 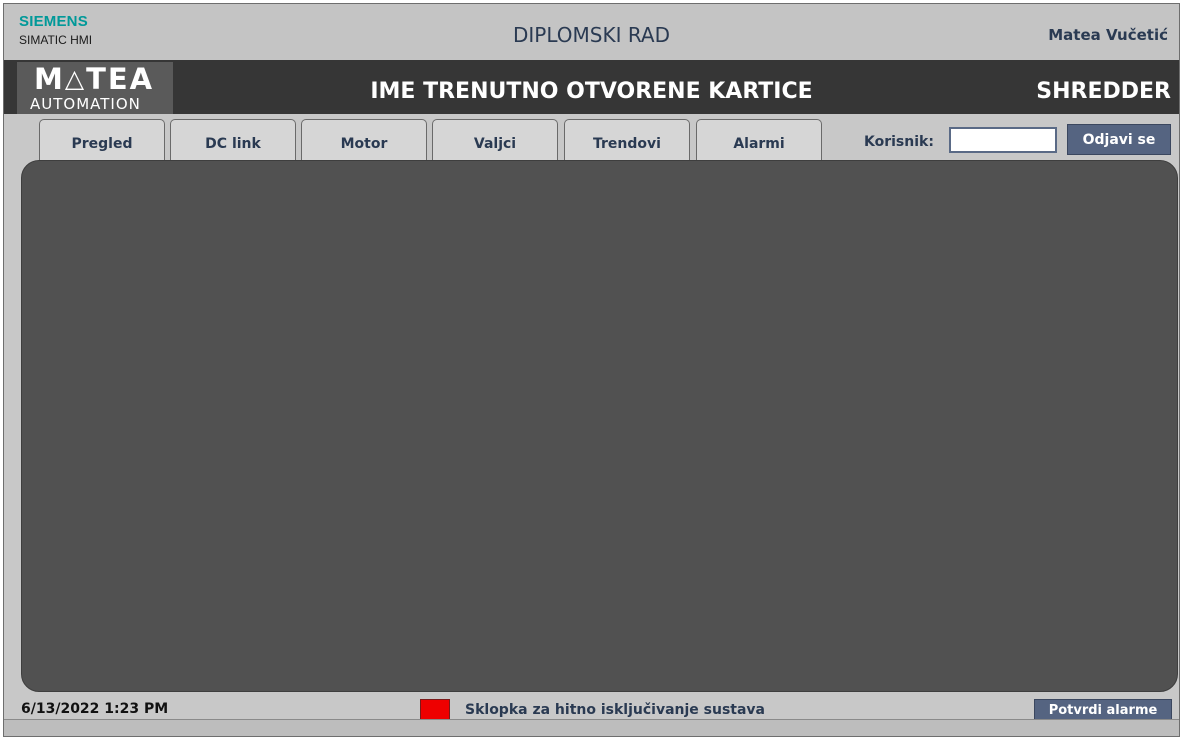 What do you see at coordinates (627, 141) in the screenshot?
I see `tab-trendovi: Trendovi` at bounding box center [627, 141].